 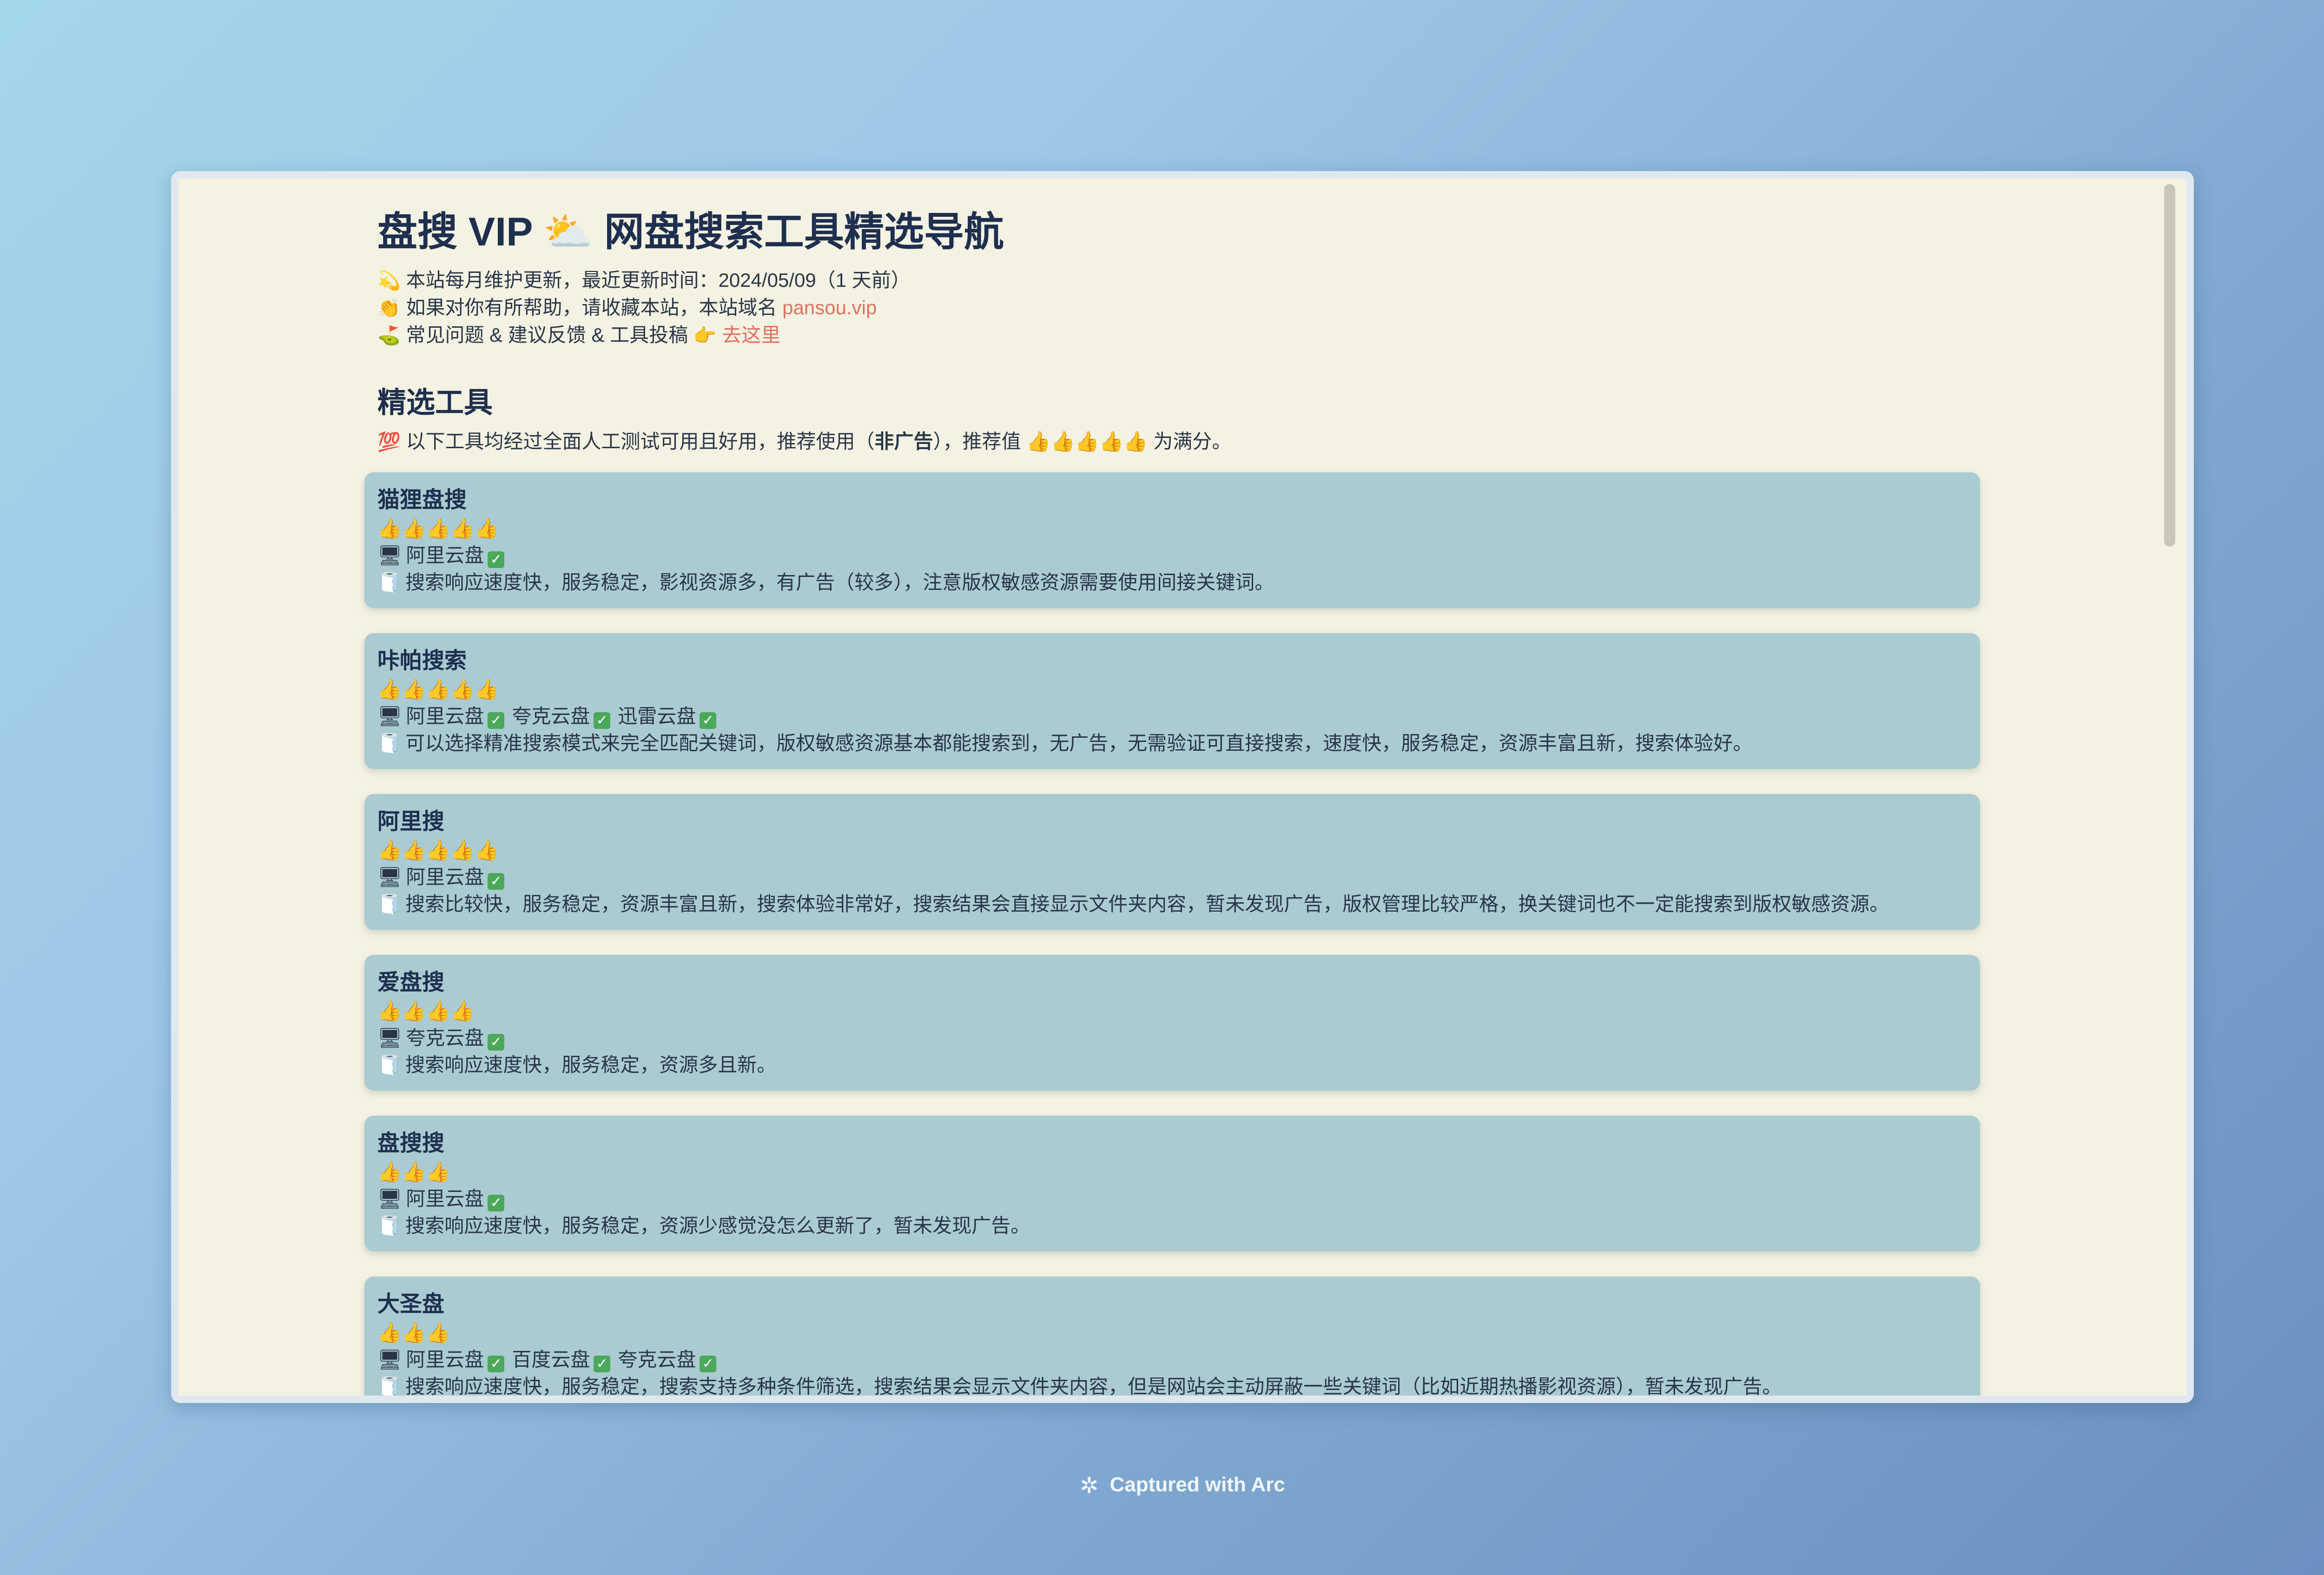 I want to click on feedback-link: 去这里, so click(x=751, y=335).